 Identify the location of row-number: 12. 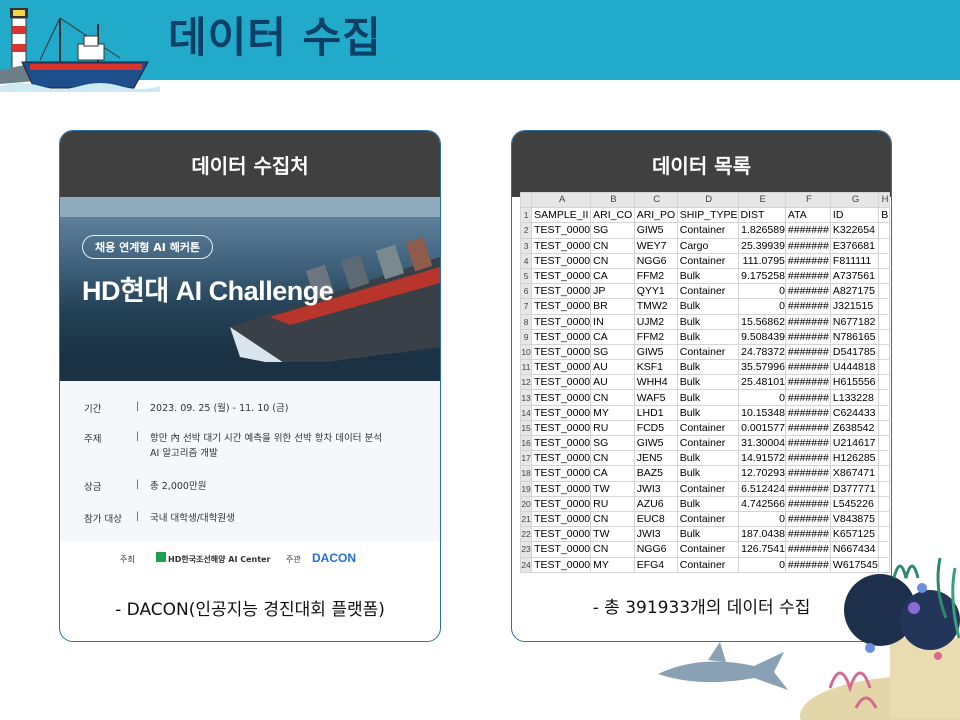
(526, 382).